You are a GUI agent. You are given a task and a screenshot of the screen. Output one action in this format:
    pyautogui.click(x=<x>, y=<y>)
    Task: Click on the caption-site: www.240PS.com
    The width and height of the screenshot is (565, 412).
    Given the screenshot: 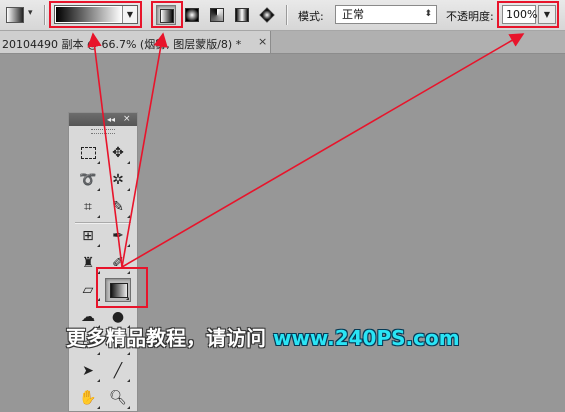 What is the action you would take?
    pyautogui.click(x=366, y=338)
    